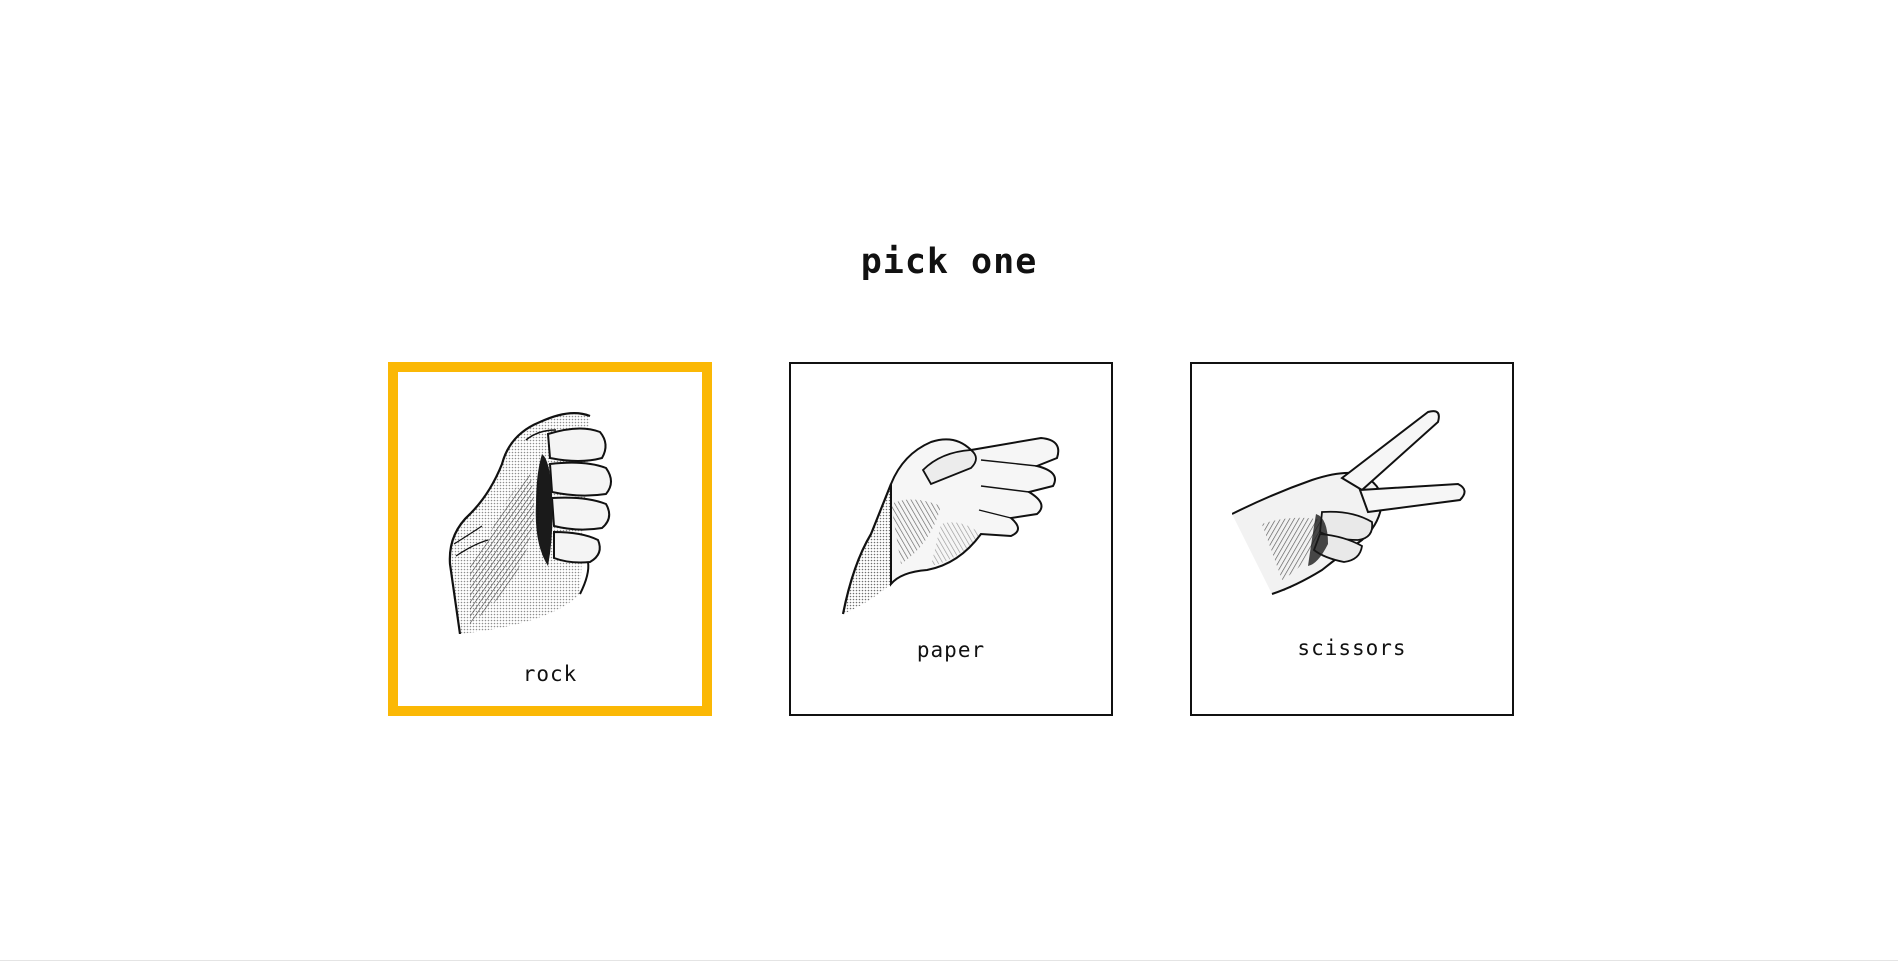 Image resolution: width=1898 pixels, height=962 pixels. I want to click on rock-fist-hand-icon, so click(530, 522).